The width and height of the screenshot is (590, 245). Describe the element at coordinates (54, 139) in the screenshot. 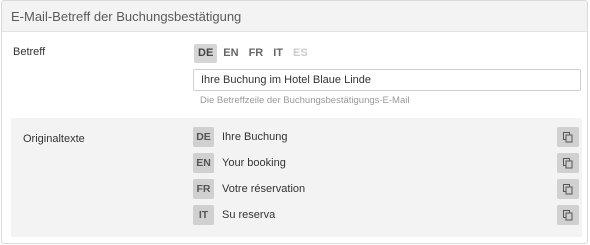

I see `original-texts-label: Originaltexte` at that location.